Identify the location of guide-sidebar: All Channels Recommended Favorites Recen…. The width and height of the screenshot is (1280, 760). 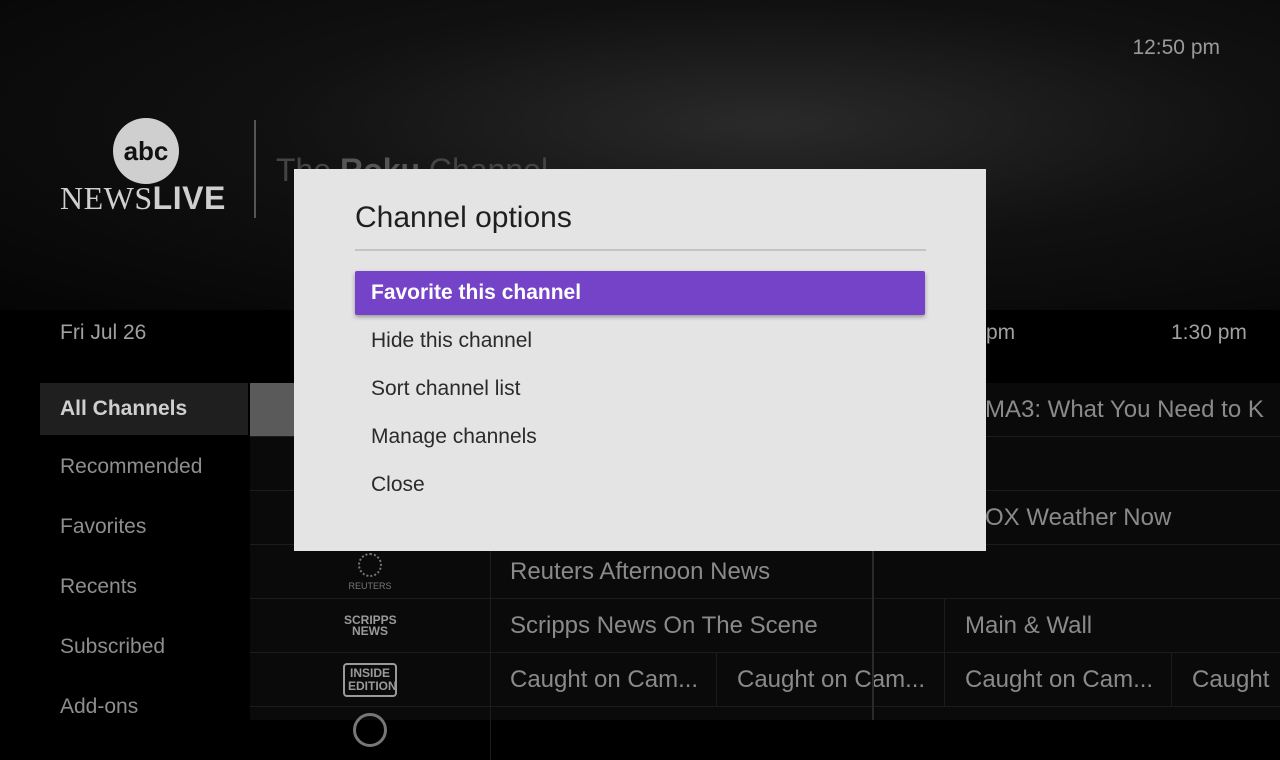
(144, 563).